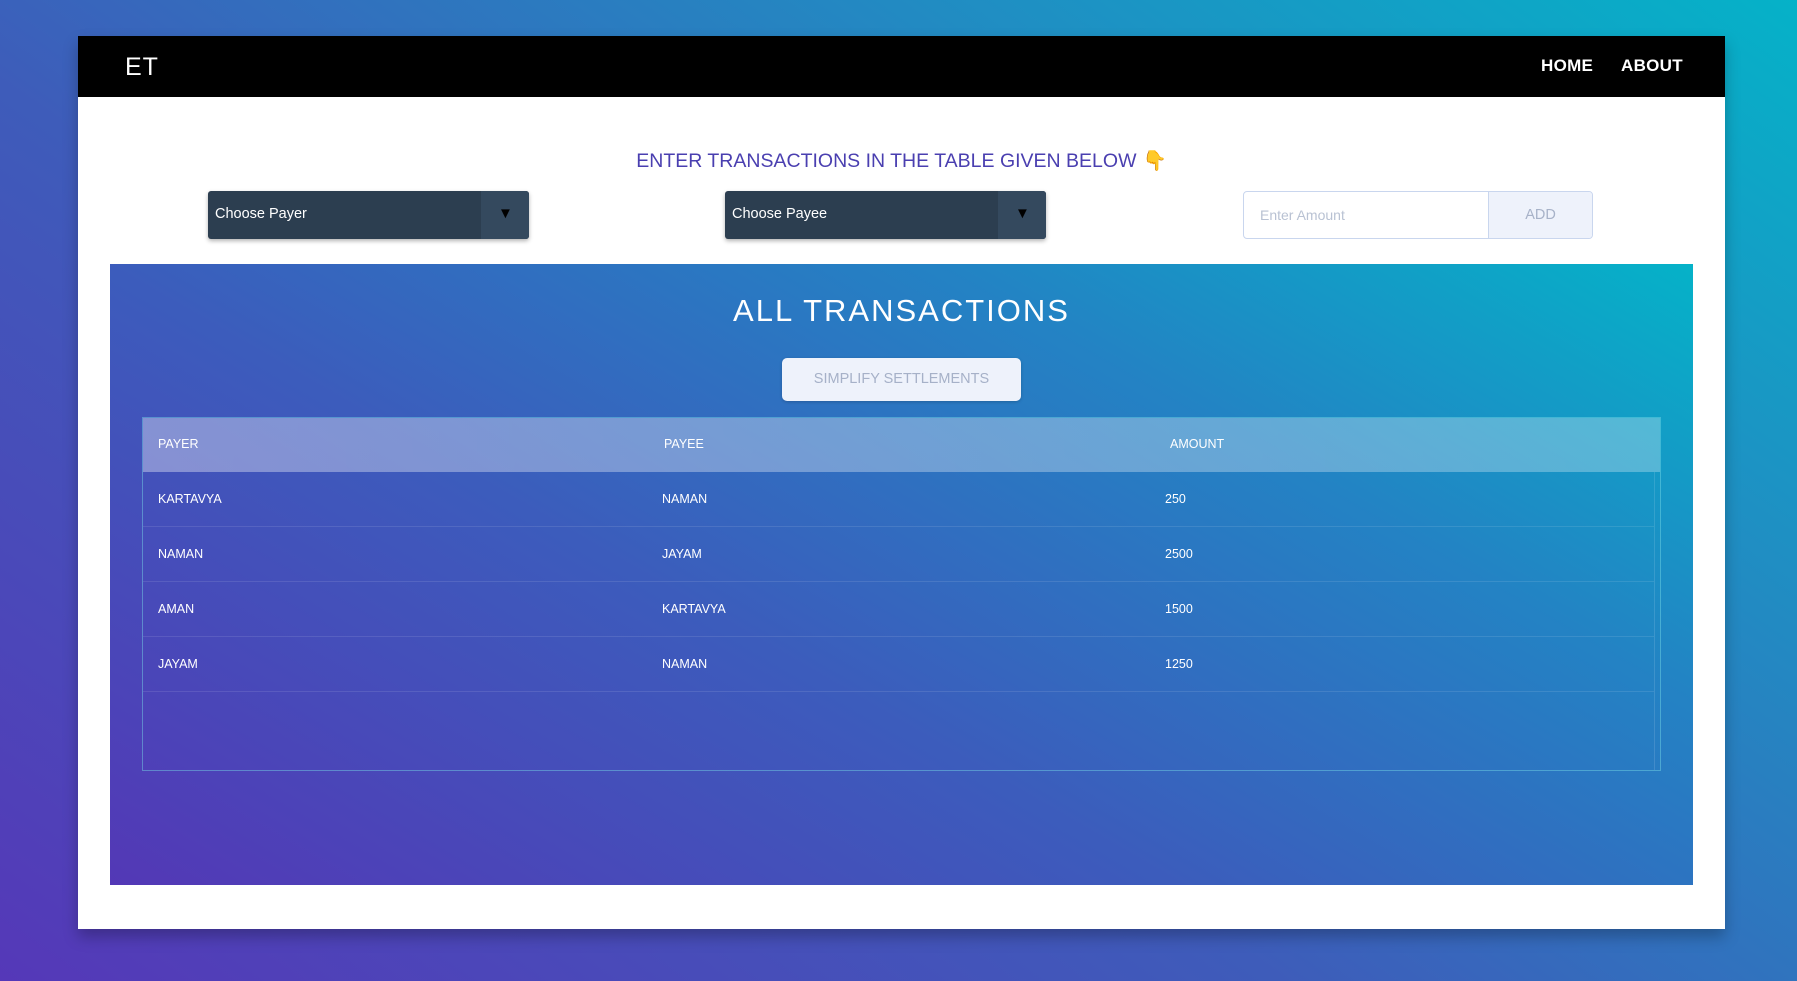 This screenshot has width=1797, height=981. Describe the element at coordinates (898, 499) in the screenshot. I see `table-row: KARTAVYA NAMAN 250` at that location.